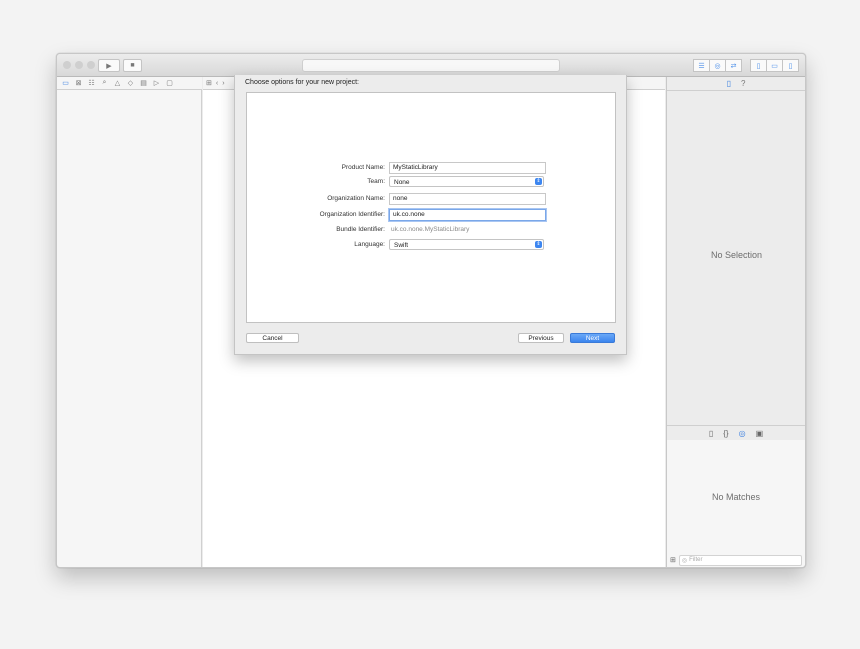 The height and width of the screenshot is (649, 860). I want to click on filter-icon: ◎, so click(684, 560).